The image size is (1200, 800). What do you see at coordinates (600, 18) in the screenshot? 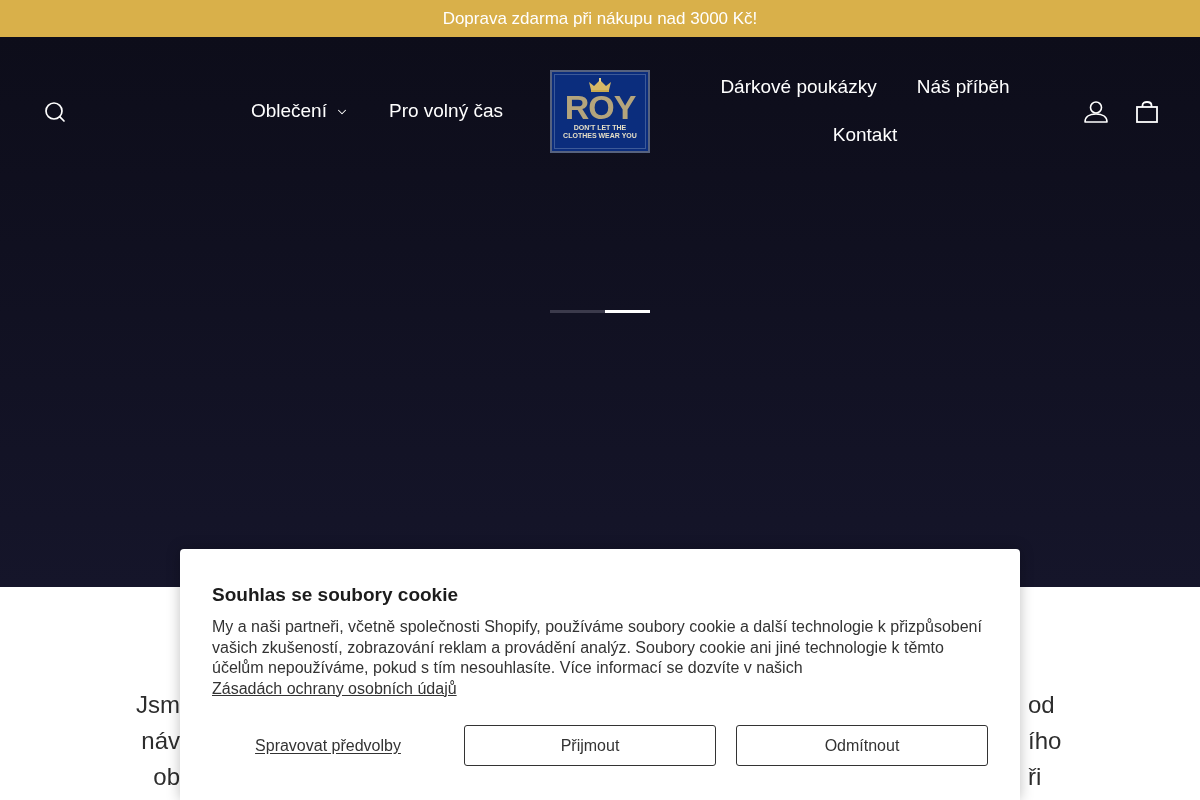
I see `announcement-text: Doprava zdarma při nákupu nad 3000 Kč!` at bounding box center [600, 18].